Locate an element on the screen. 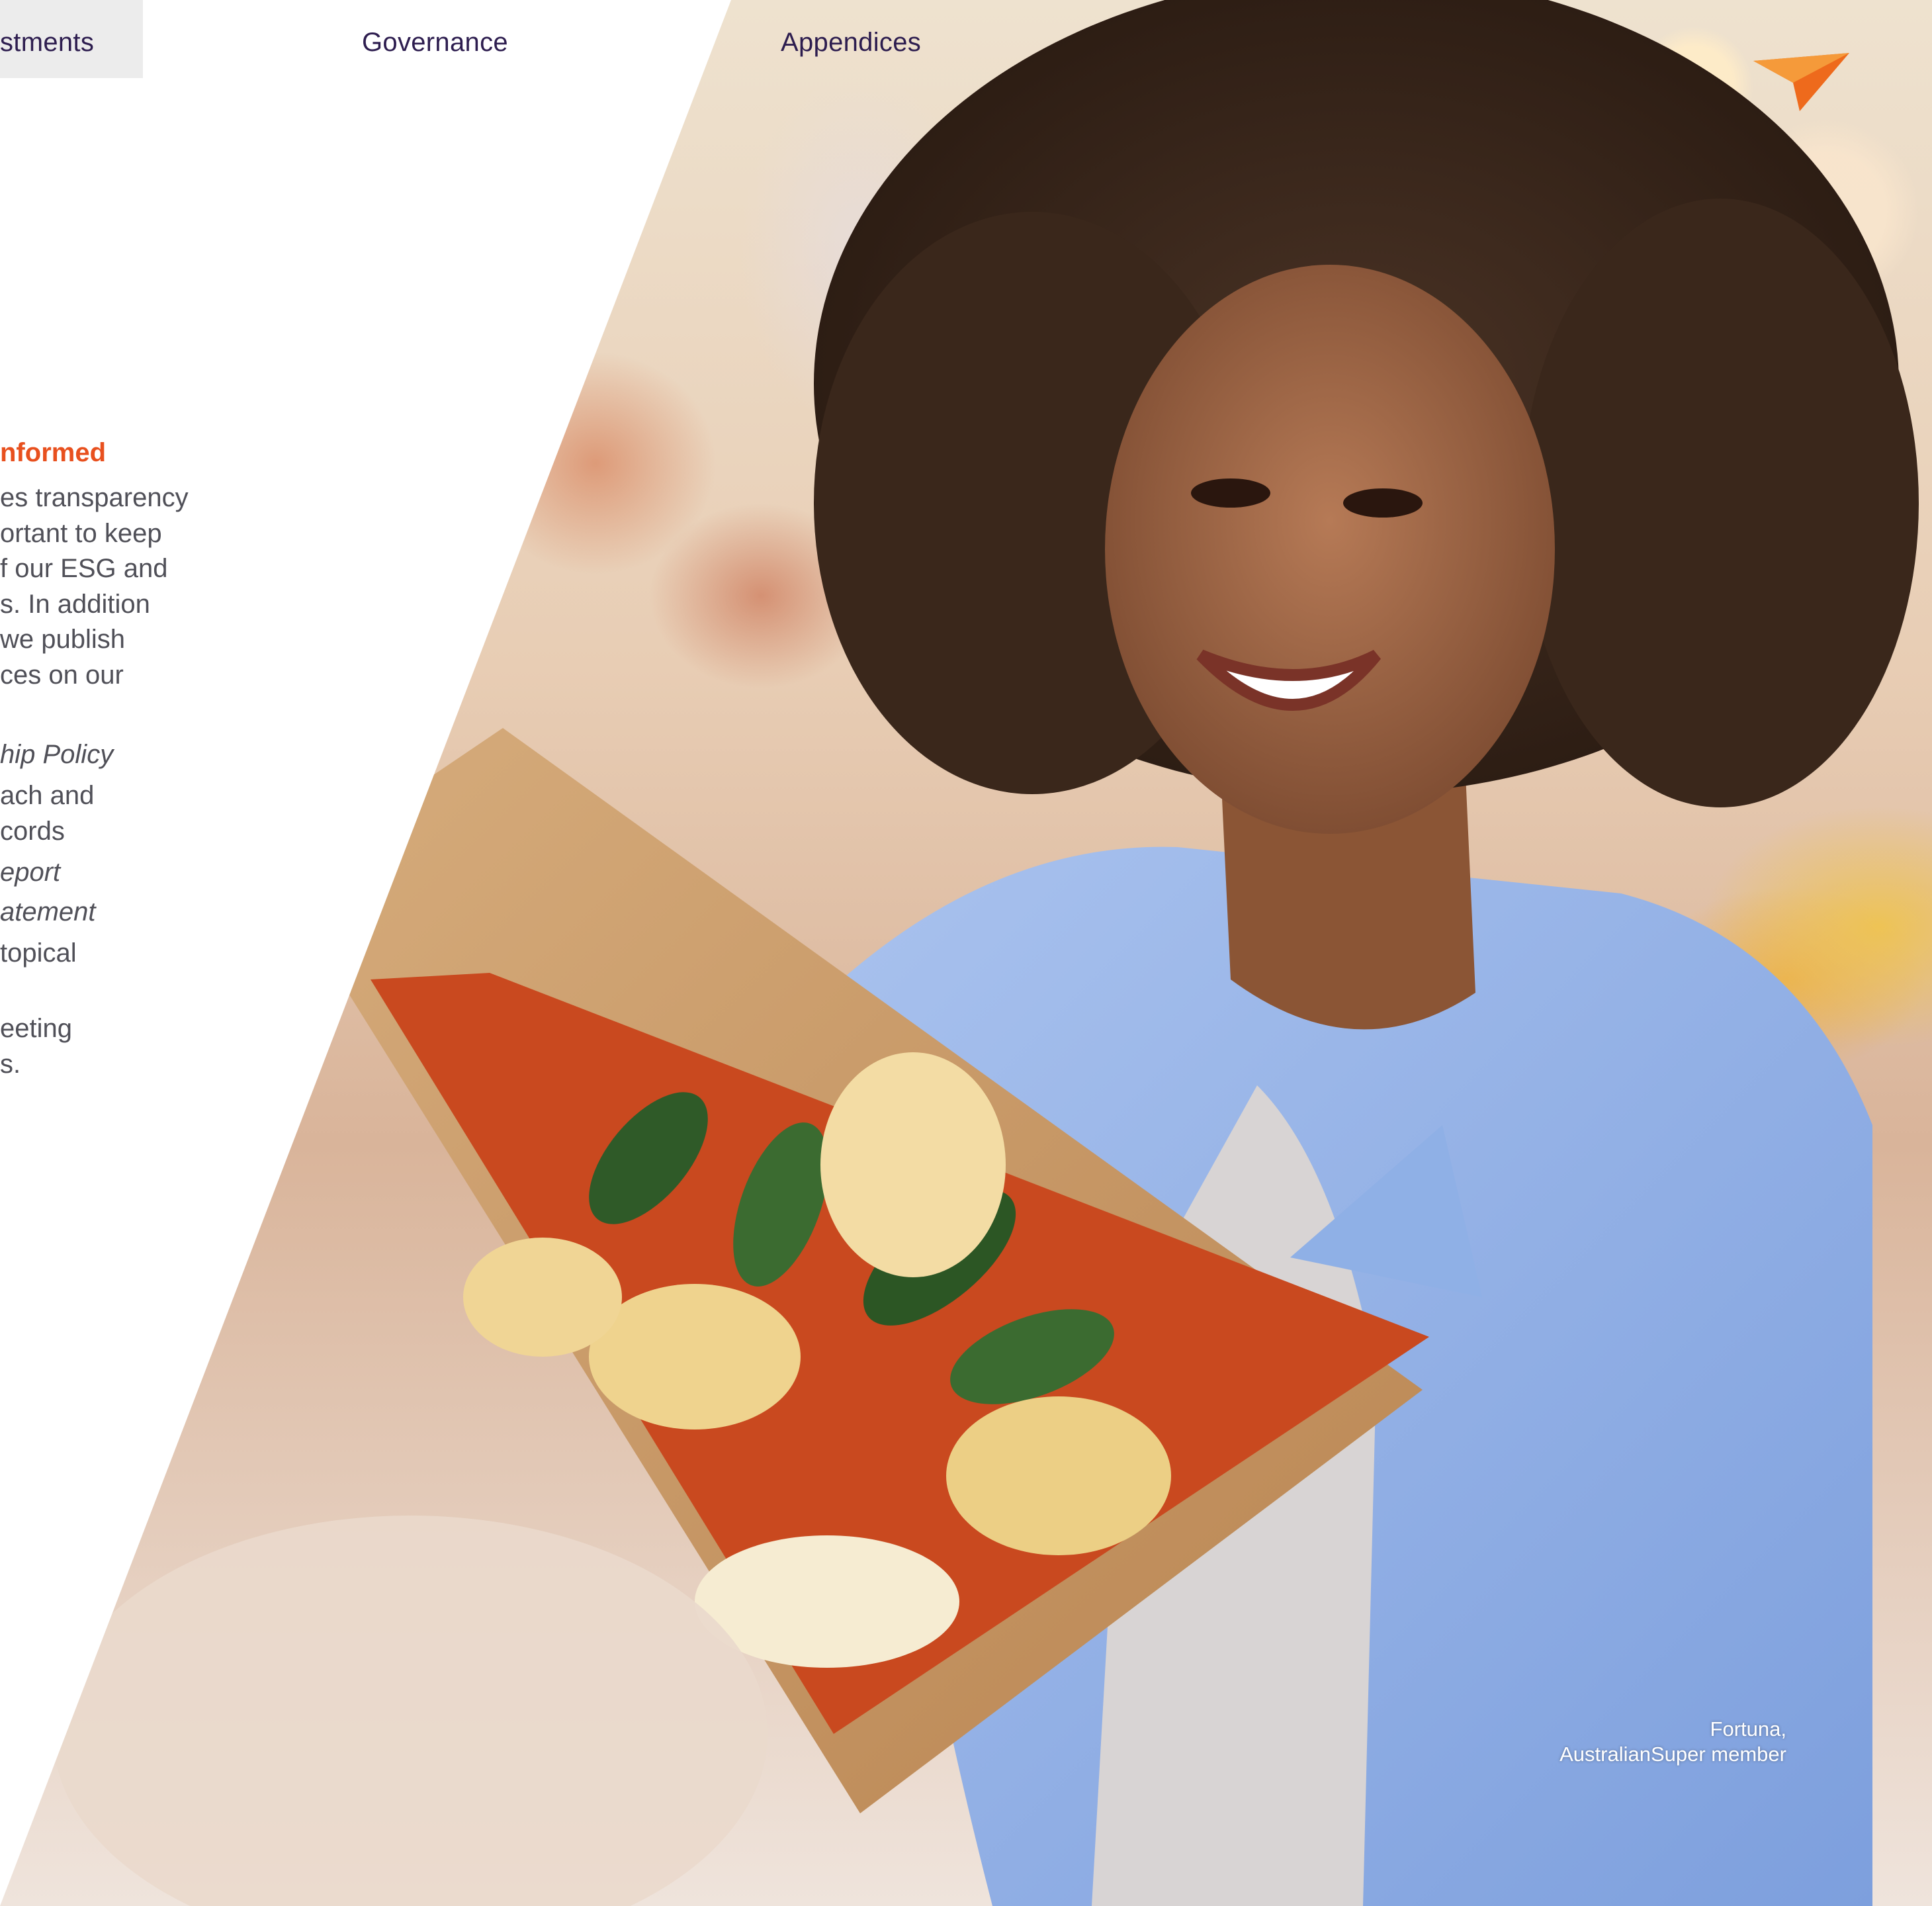 The width and height of the screenshot is (1932, 1906). statement-link-text: atement is located at coordinates (48, 912).